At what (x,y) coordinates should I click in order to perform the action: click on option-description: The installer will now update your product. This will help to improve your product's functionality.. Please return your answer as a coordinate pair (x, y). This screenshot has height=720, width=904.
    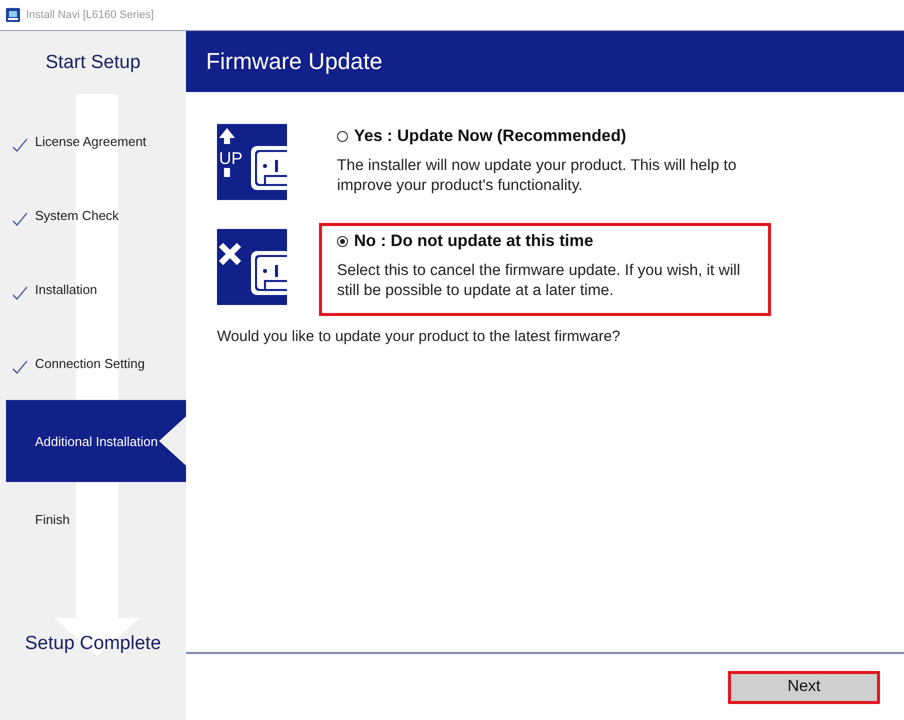
    Looking at the image, I should click on (537, 176).